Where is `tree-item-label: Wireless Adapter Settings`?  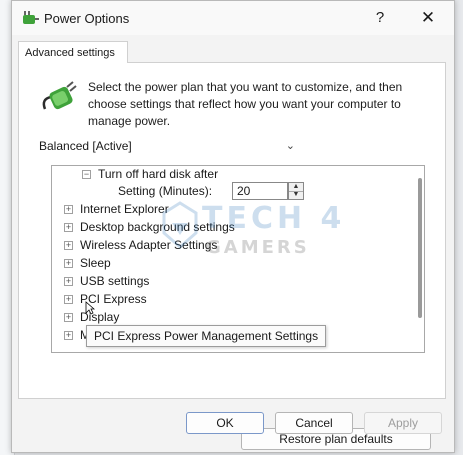
tree-item-label: Wireless Adapter Settings is located at coordinates (149, 245).